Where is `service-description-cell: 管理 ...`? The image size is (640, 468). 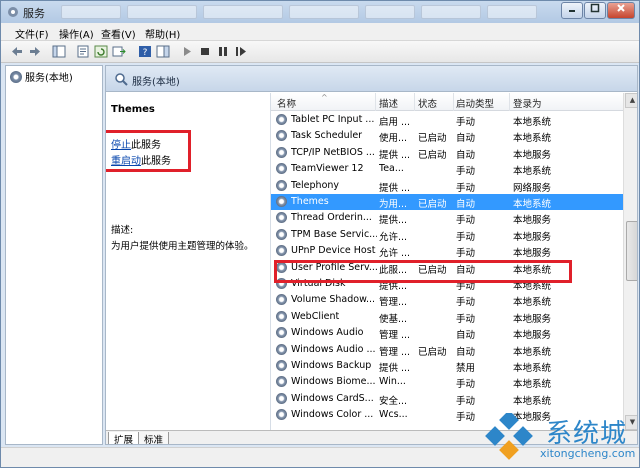 service-description-cell: 管理 ... is located at coordinates (395, 352).